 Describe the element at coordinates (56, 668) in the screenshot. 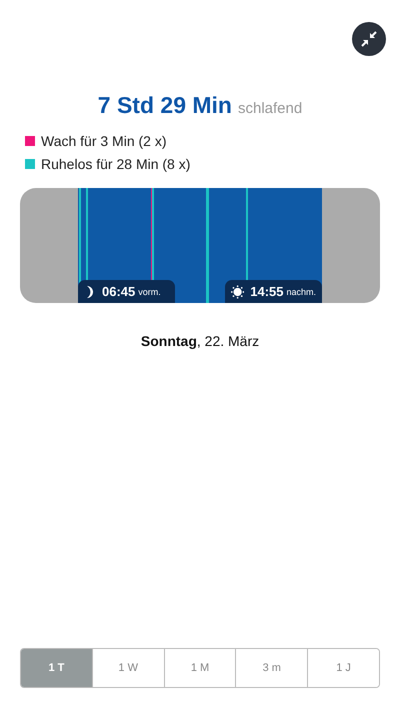

I see `range-tab: 1 T` at that location.